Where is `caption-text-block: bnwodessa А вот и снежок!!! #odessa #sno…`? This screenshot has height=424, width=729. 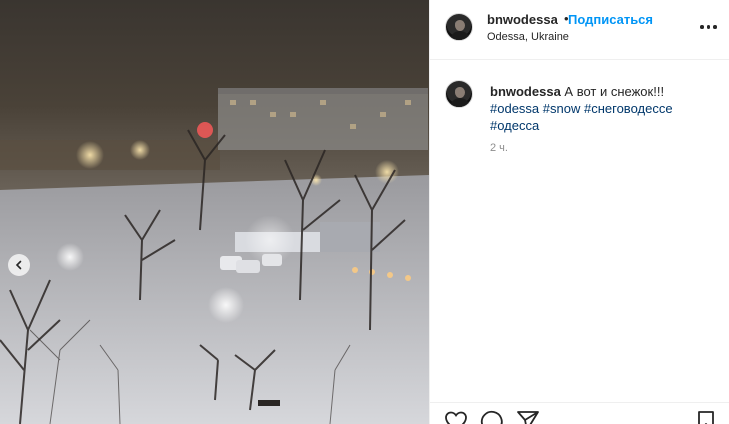
caption-text-block: bnwodessa А вот и снежок!!! #odessa #sno… is located at coordinates (600, 108).